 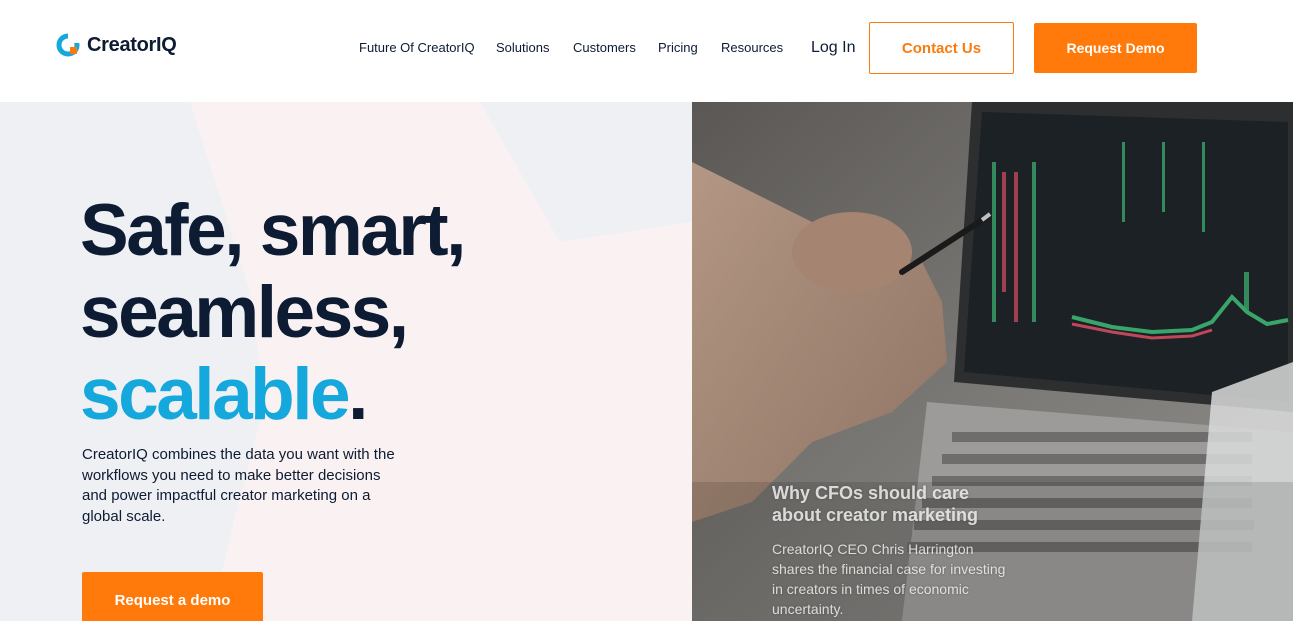 I want to click on brand-logo: CreatorIQ, so click(x=116, y=45).